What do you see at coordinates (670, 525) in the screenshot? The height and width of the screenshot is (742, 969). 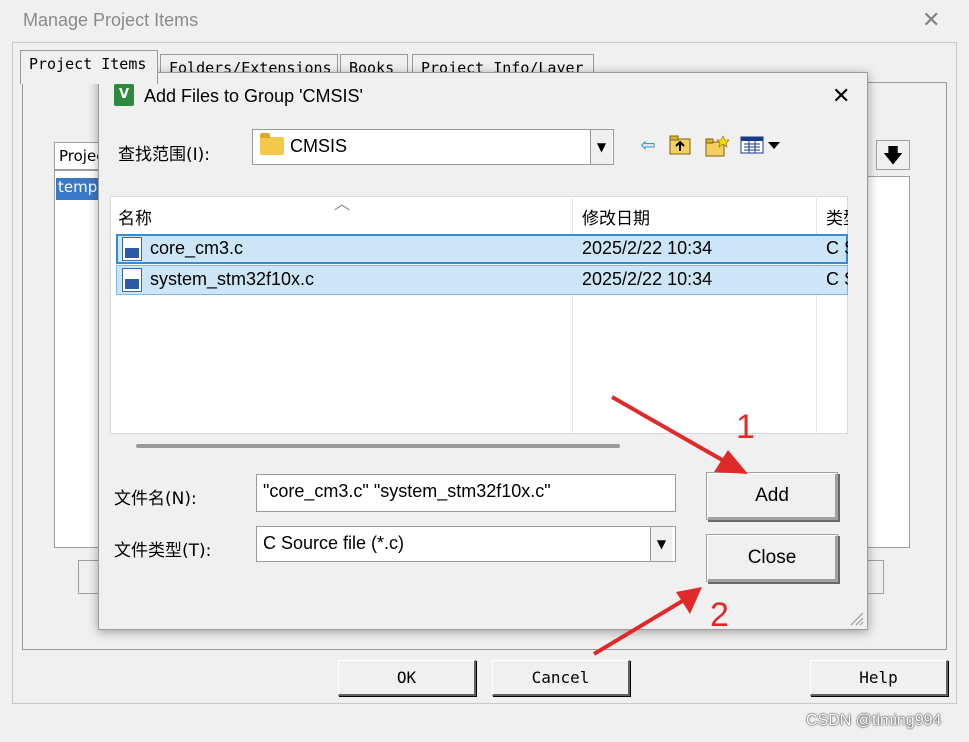 I see `annotation-arrows` at bounding box center [670, 525].